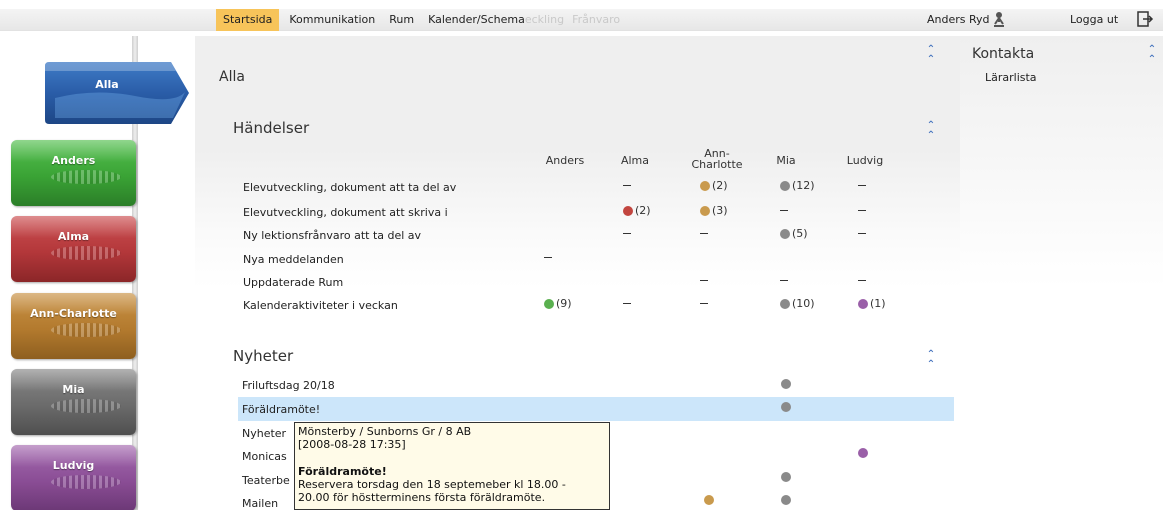  I want to click on news-item: Föräldramöte!, so click(281, 409).